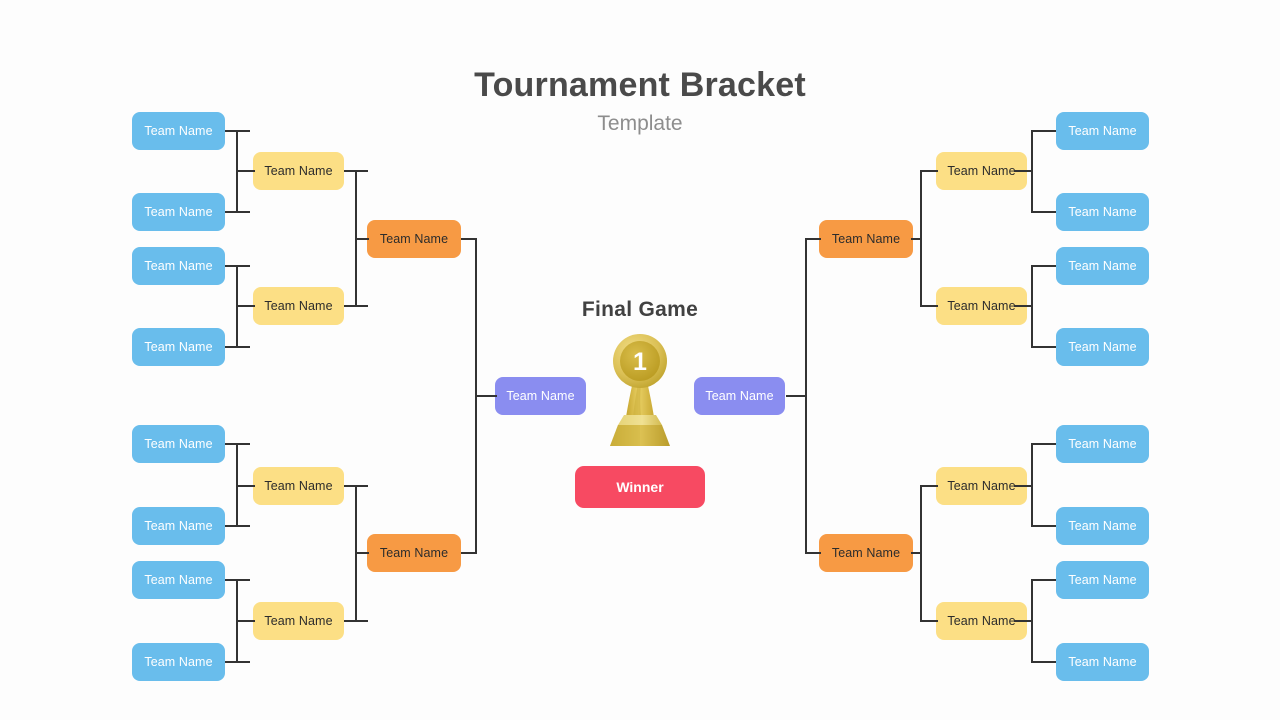 The image size is (1280, 720). What do you see at coordinates (739, 396) in the screenshot?
I see `right-finalist-team: Team Name` at bounding box center [739, 396].